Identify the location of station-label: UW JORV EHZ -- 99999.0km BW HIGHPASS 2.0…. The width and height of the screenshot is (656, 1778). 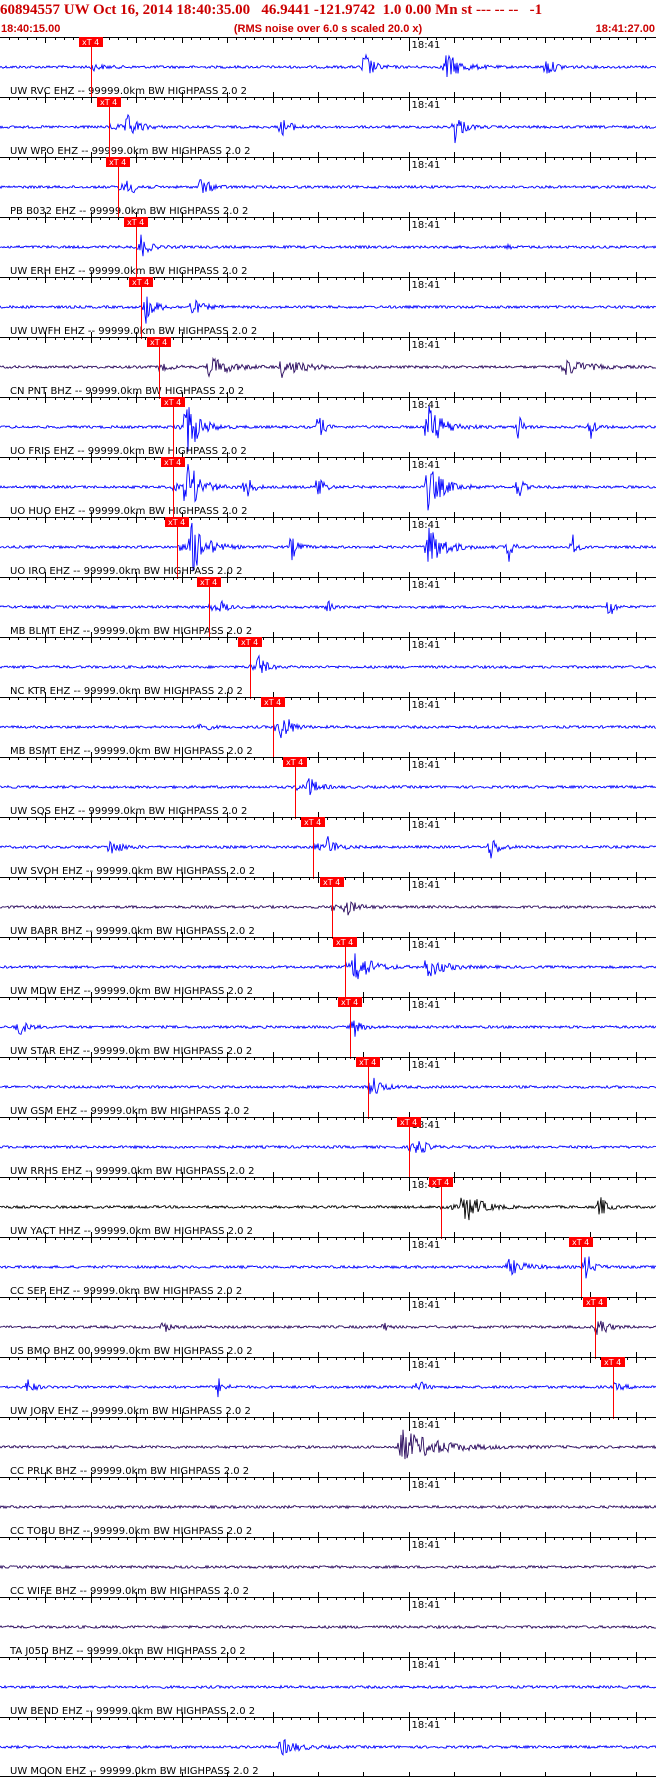
(130, 1411).